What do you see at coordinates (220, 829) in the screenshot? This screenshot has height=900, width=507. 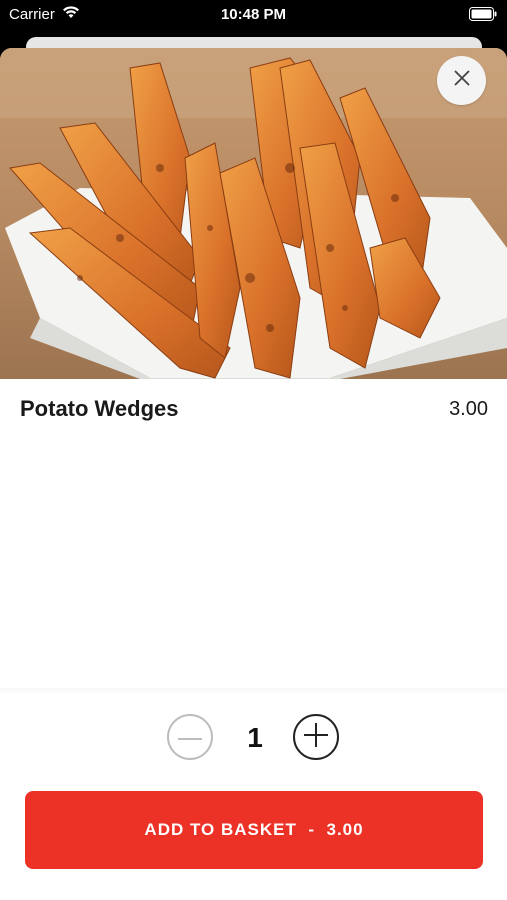 I see `add-to-basket-label: ADD TO BASKET` at bounding box center [220, 829].